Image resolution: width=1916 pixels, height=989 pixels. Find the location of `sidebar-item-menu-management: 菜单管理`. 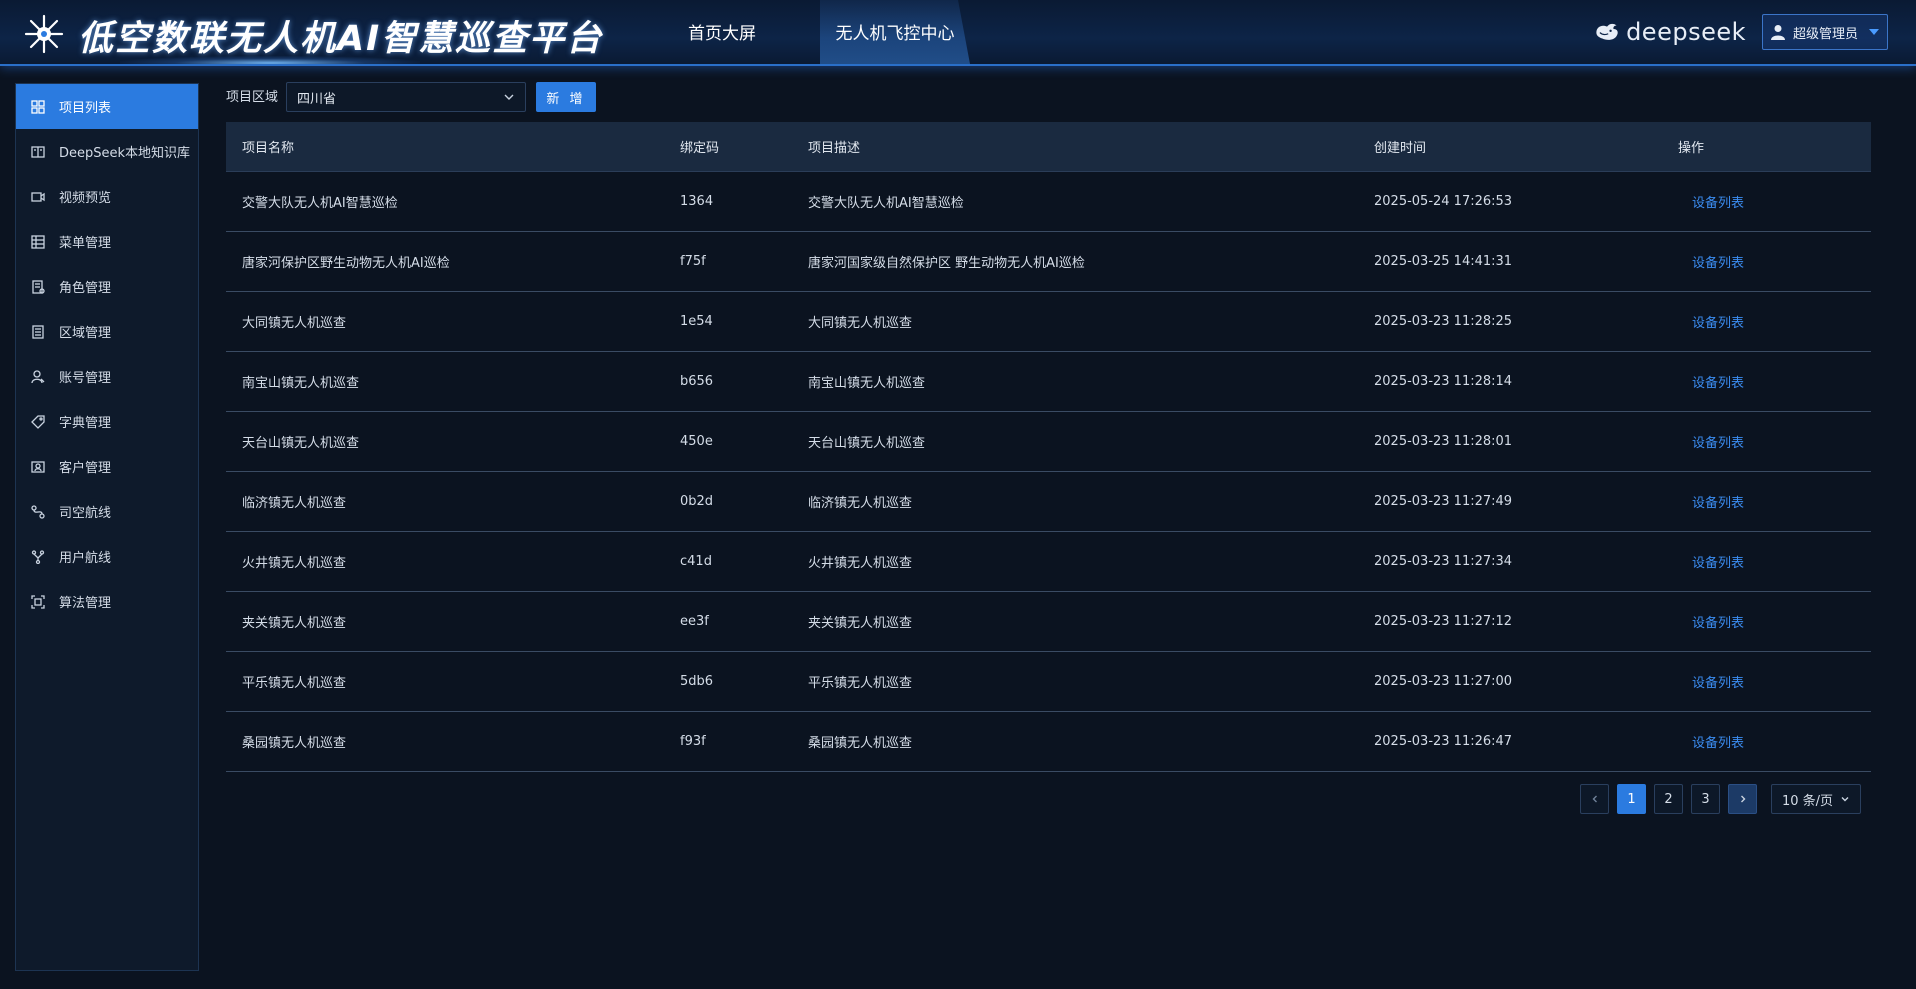

sidebar-item-menu-management: 菜单管理 is located at coordinates (107, 241).